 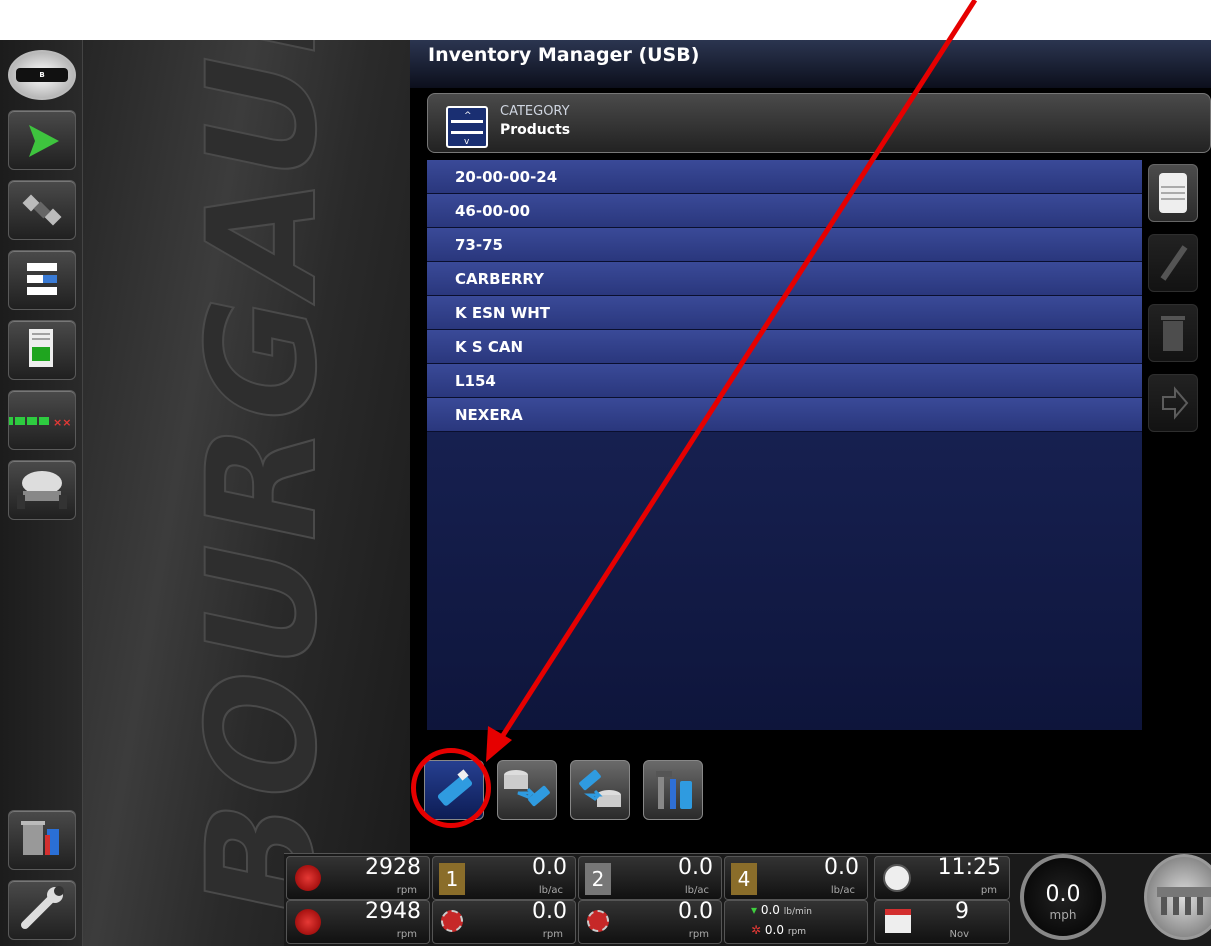 I want to click on list-item: 73-75, so click(x=784, y=245).